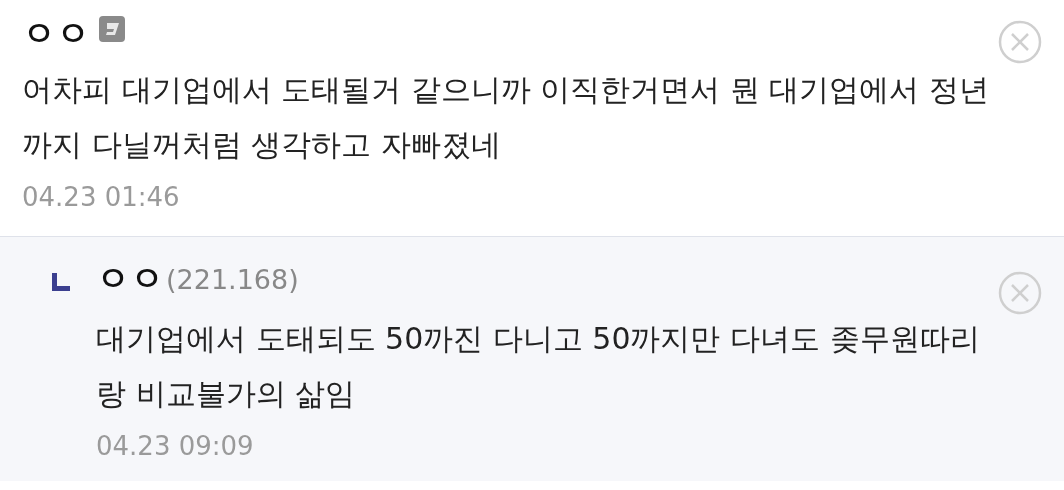 The height and width of the screenshot is (490, 1064). What do you see at coordinates (232, 279) in the screenshot?
I see `ip-address: (221.168)` at bounding box center [232, 279].